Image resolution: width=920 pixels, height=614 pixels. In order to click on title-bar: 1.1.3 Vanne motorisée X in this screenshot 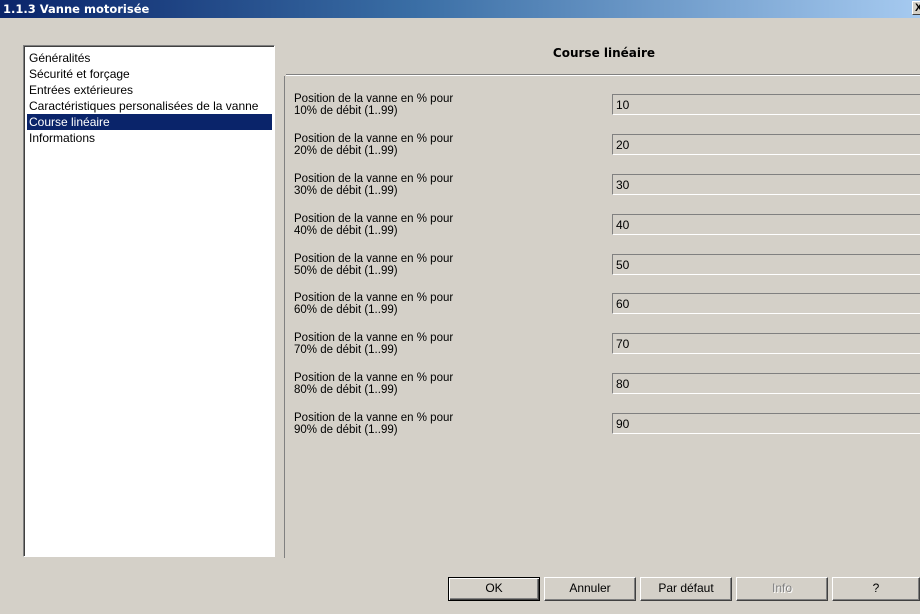, I will do `click(460, 9)`.